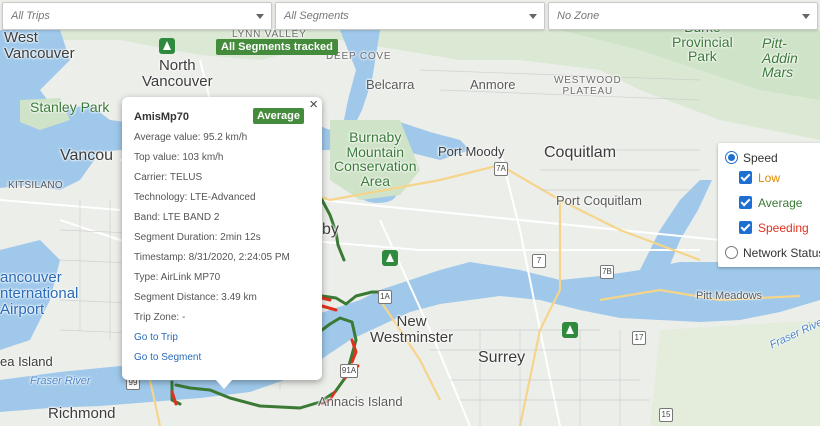 This screenshot has height=426, width=820. I want to click on map-label-fraser-river-west: Fraser River, so click(60, 381).